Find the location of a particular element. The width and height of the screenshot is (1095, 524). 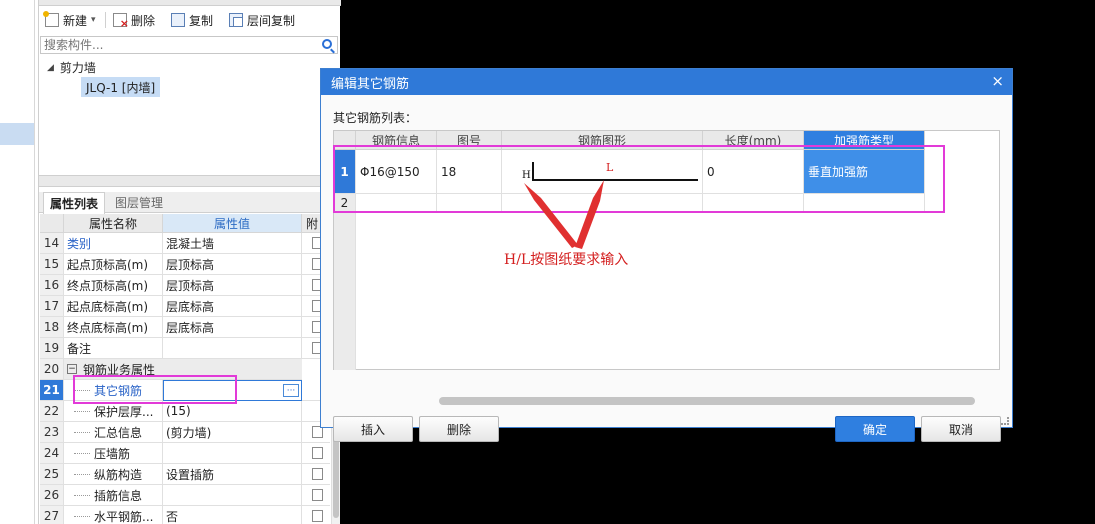

table-row: 25 纵筋构造 设置插筋 is located at coordinates (185, 474).